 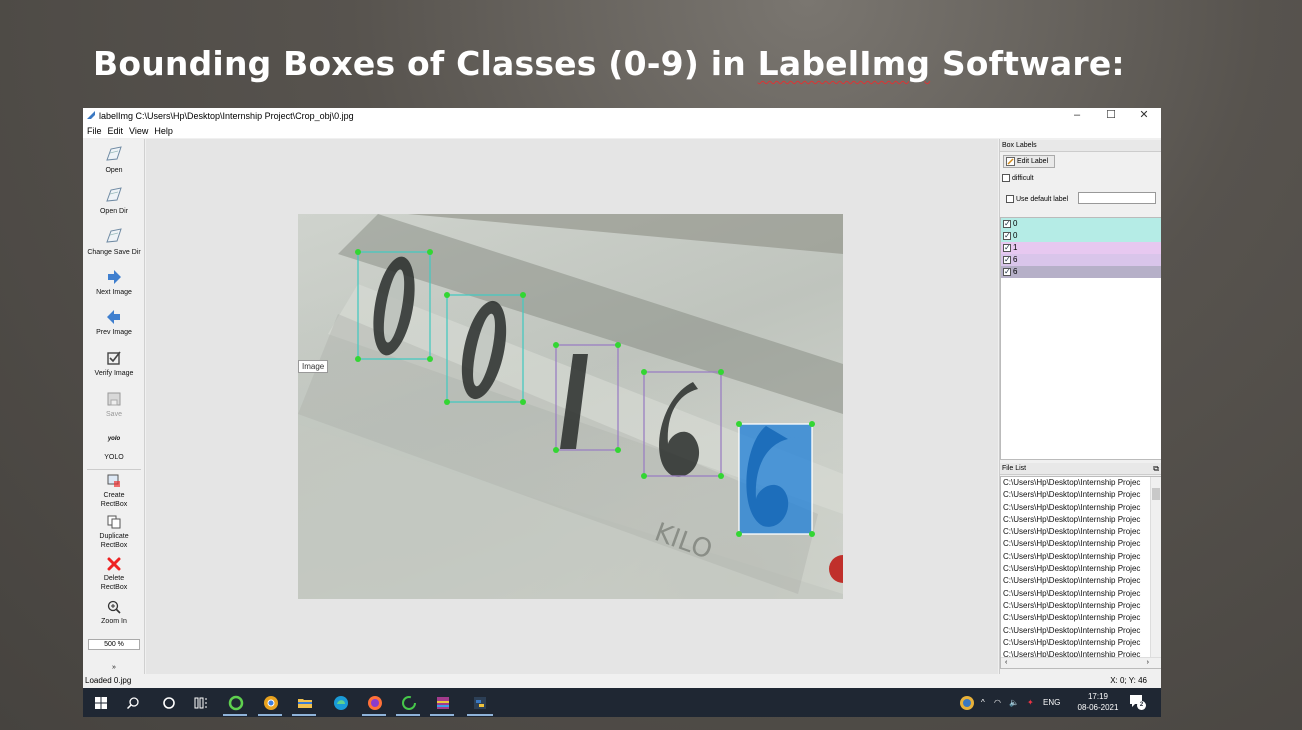 I want to click on scroll-right-icon: ›, so click(x=1148, y=663).